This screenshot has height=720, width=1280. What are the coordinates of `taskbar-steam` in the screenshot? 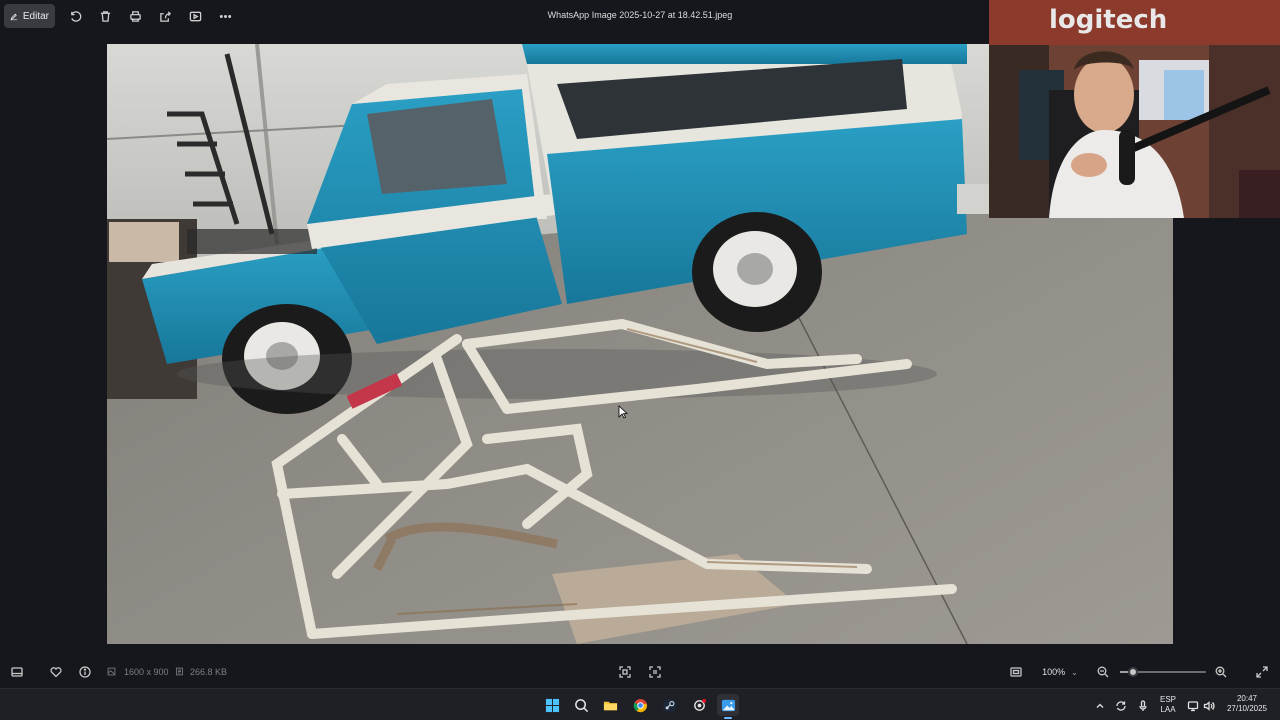 It's located at (669, 705).